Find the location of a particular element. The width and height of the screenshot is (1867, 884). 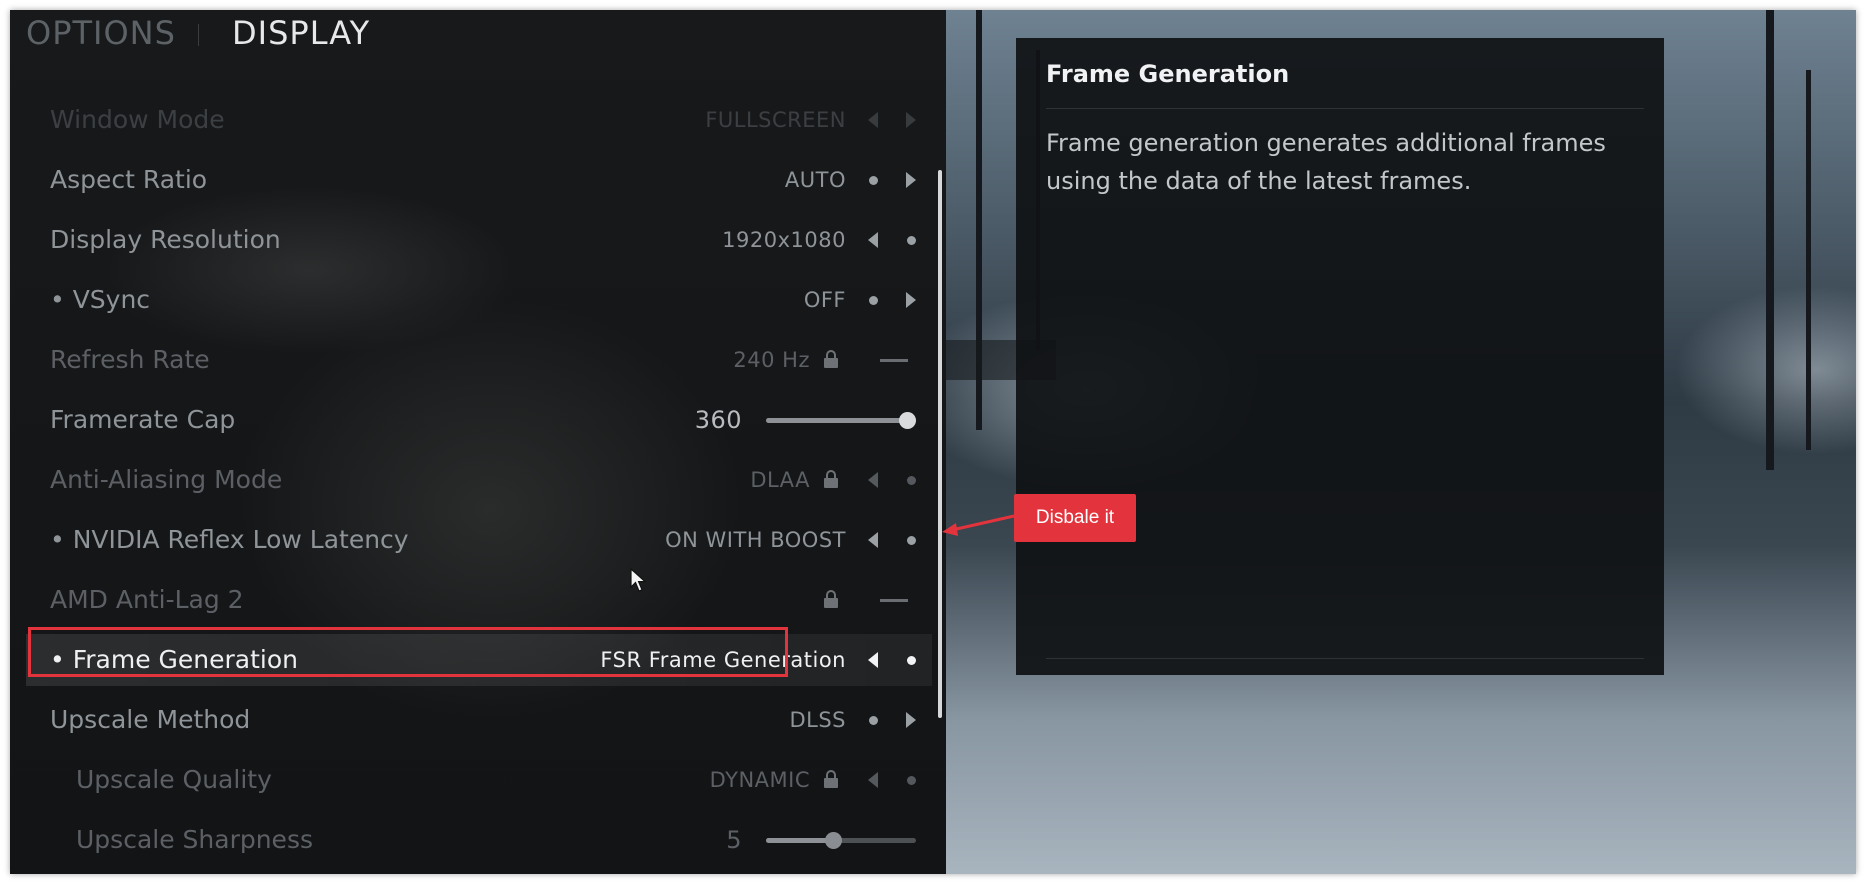

scrollbar is located at coordinates (940, 444).